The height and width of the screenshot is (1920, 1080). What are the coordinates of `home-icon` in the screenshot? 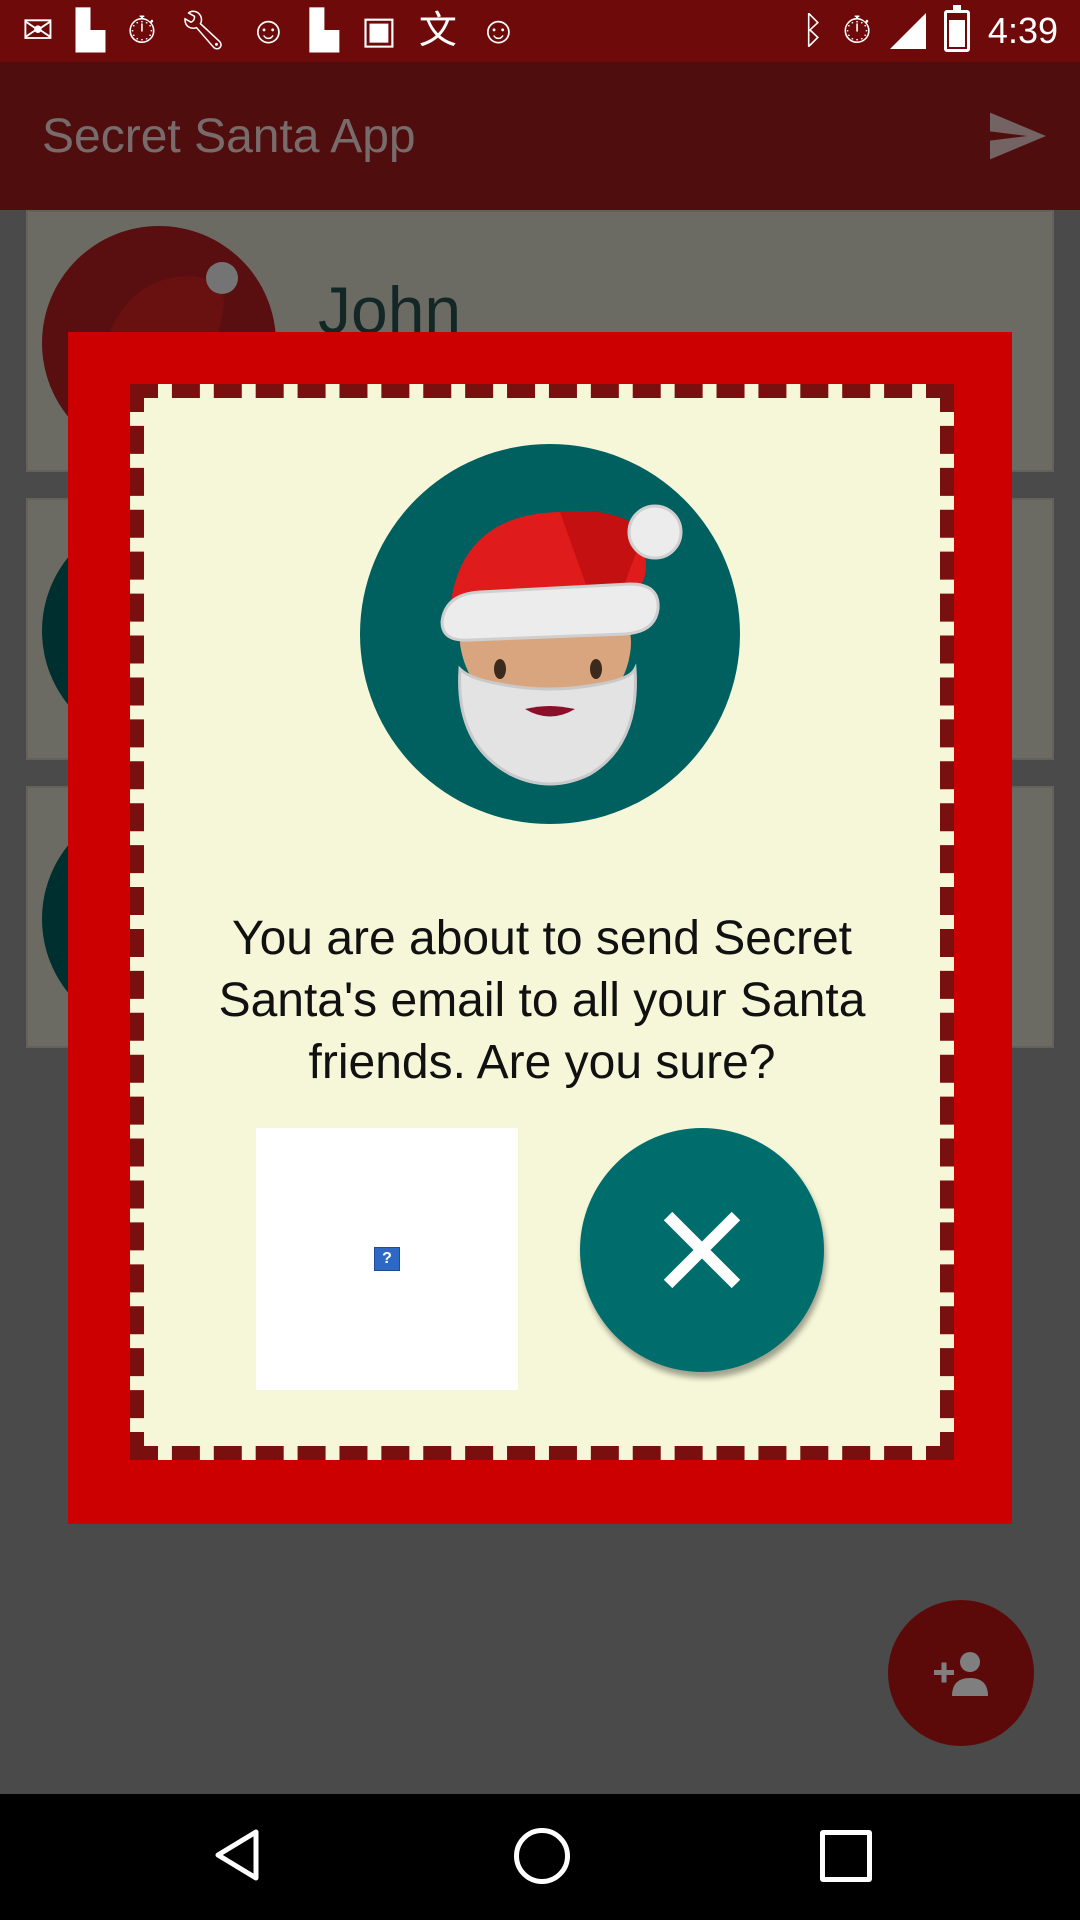 It's located at (542, 1856).